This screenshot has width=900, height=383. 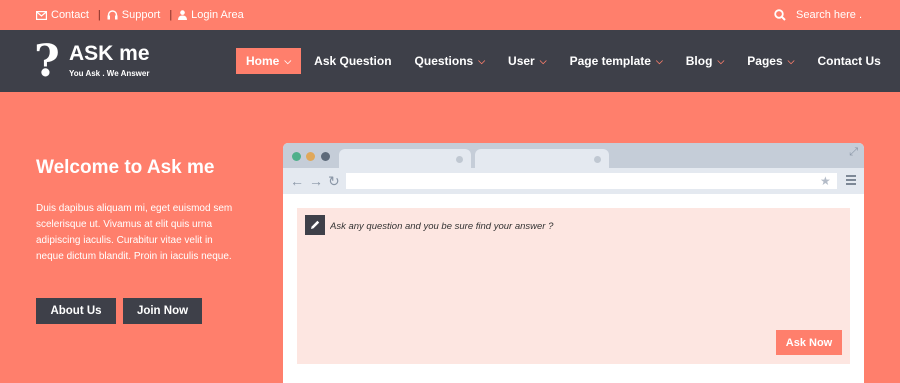 What do you see at coordinates (310, 156) in the screenshot?
I see `window-minimize-dot` at bounding box center [310, 156].